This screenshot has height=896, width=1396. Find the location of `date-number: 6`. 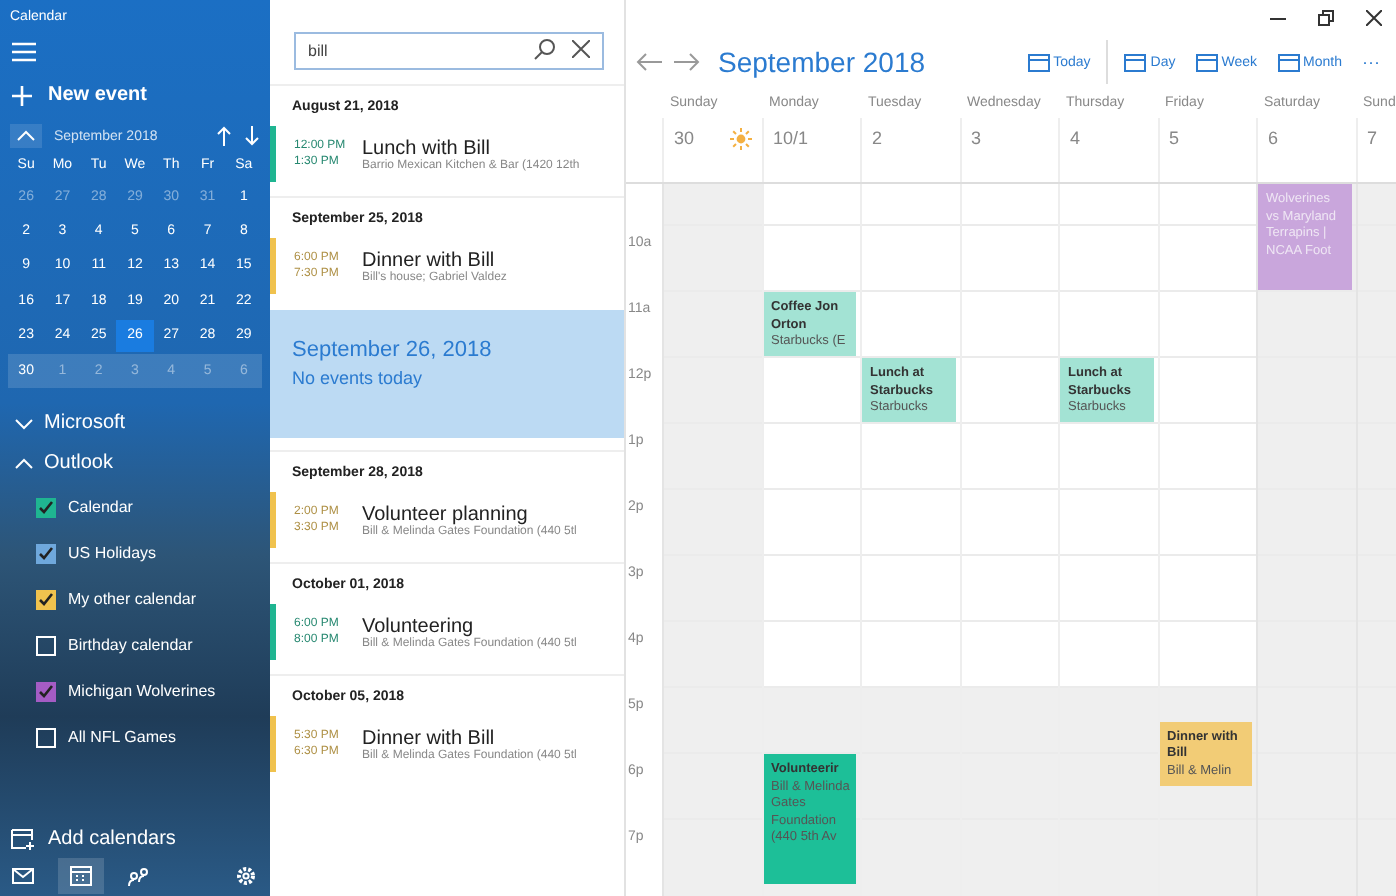

date-number: 6 is located at coordinates (1273, 138).